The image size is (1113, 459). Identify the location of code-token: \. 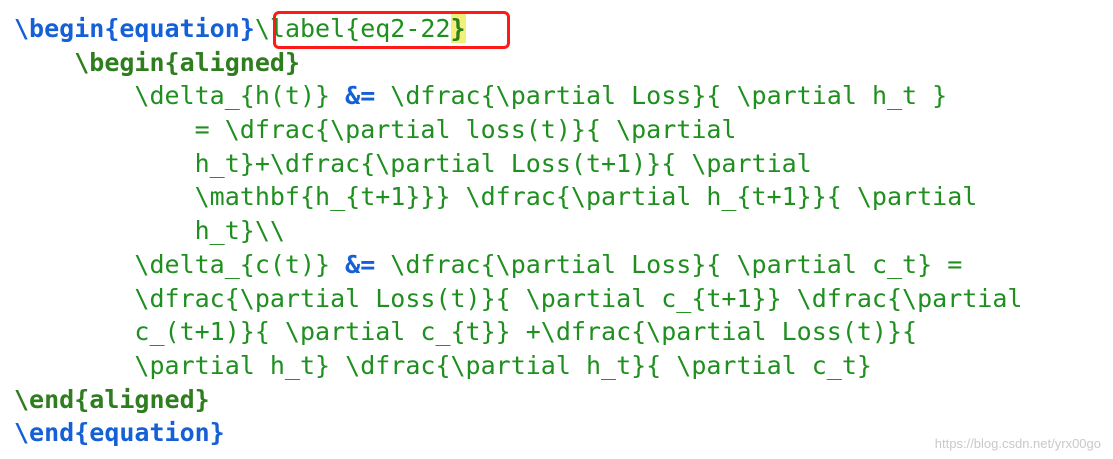
(262, 28).